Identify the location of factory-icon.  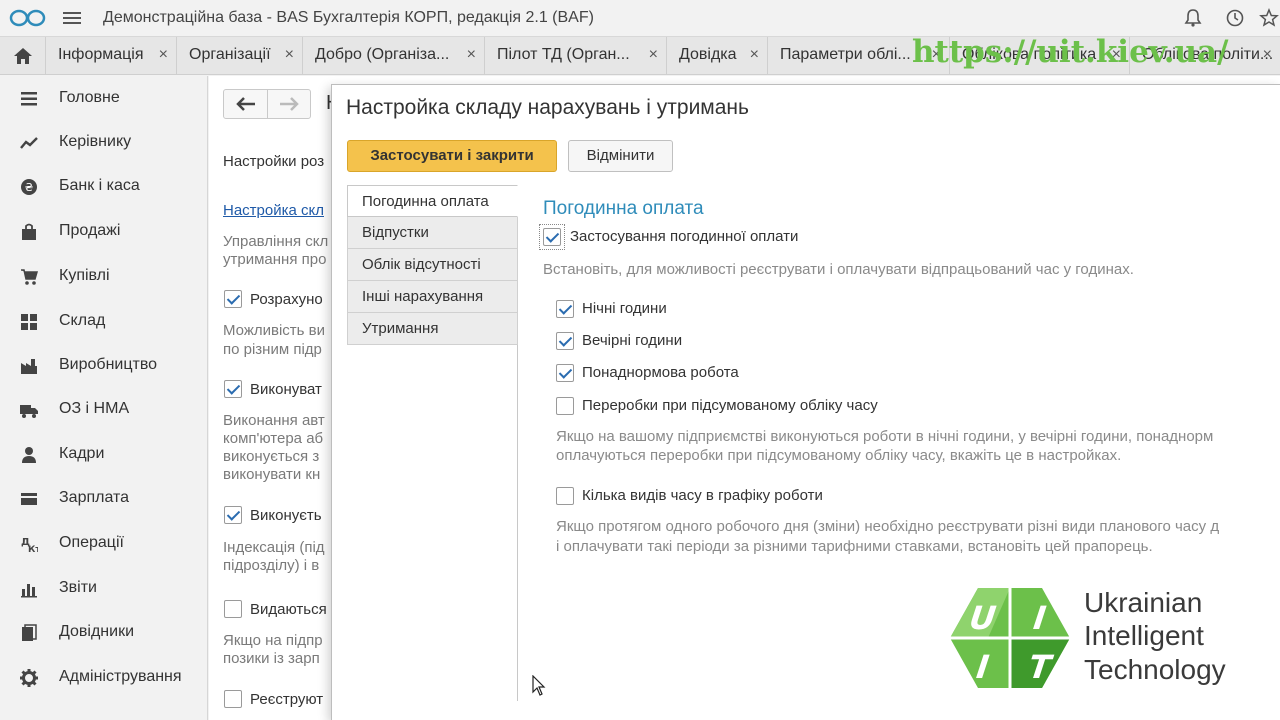
(29, 366).